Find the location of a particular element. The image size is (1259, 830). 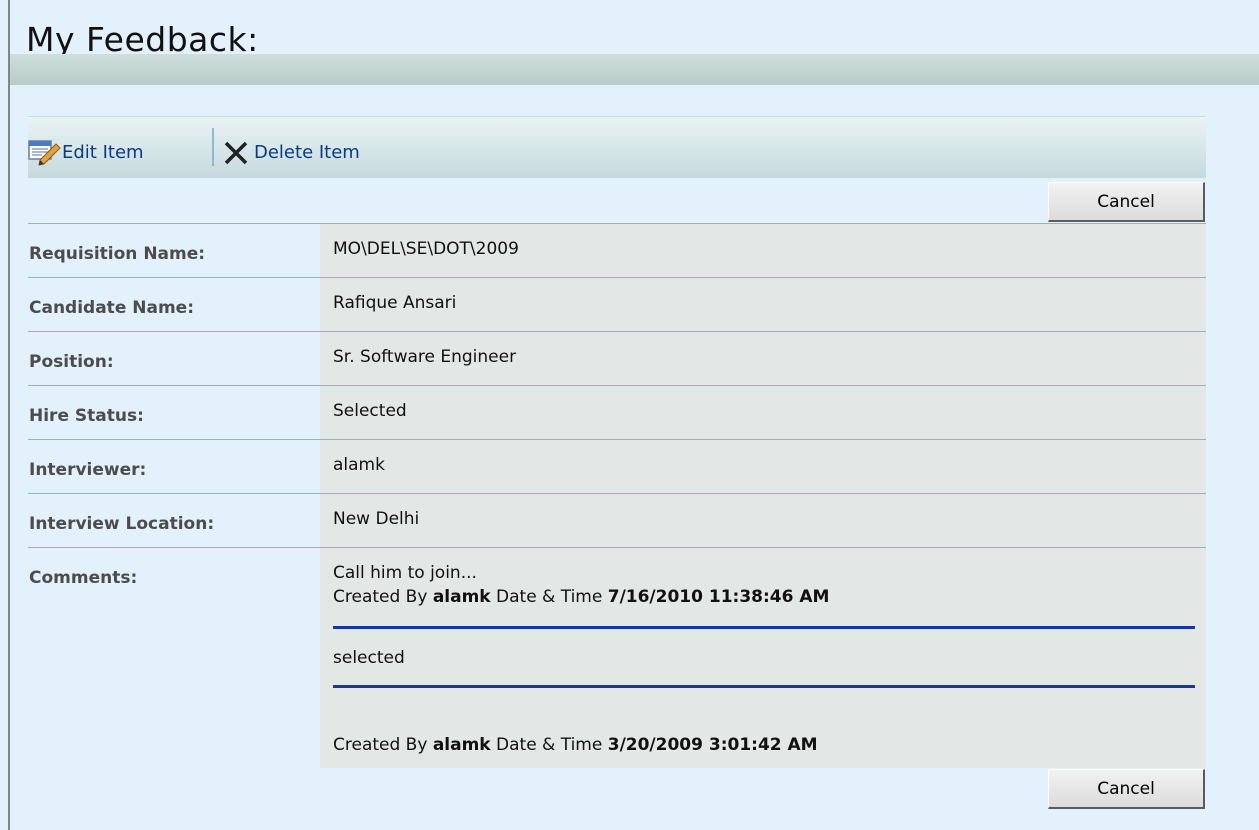

field-row-hire-status: Hire Status: Selected is located at coordinates (617, 412).